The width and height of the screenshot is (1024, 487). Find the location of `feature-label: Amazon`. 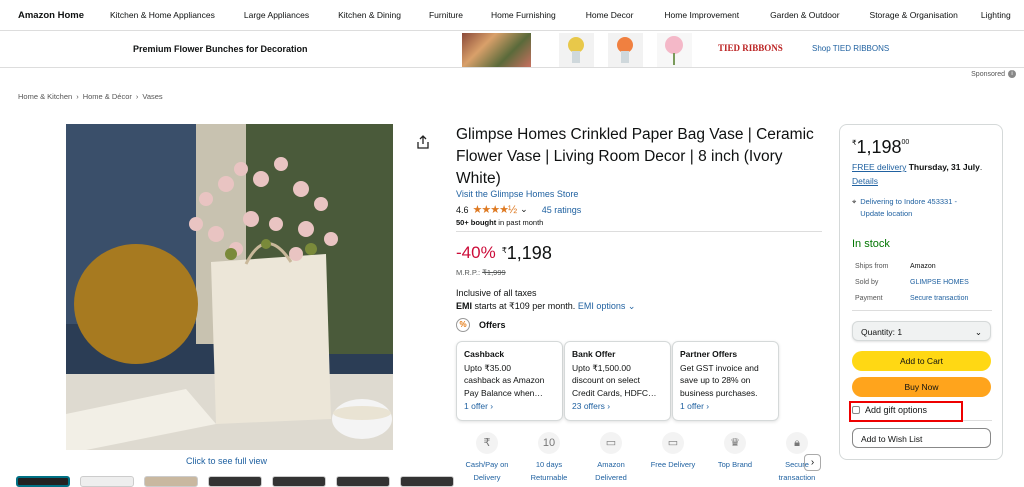

feature-label: Amazon is located at coordinates (611, 464).